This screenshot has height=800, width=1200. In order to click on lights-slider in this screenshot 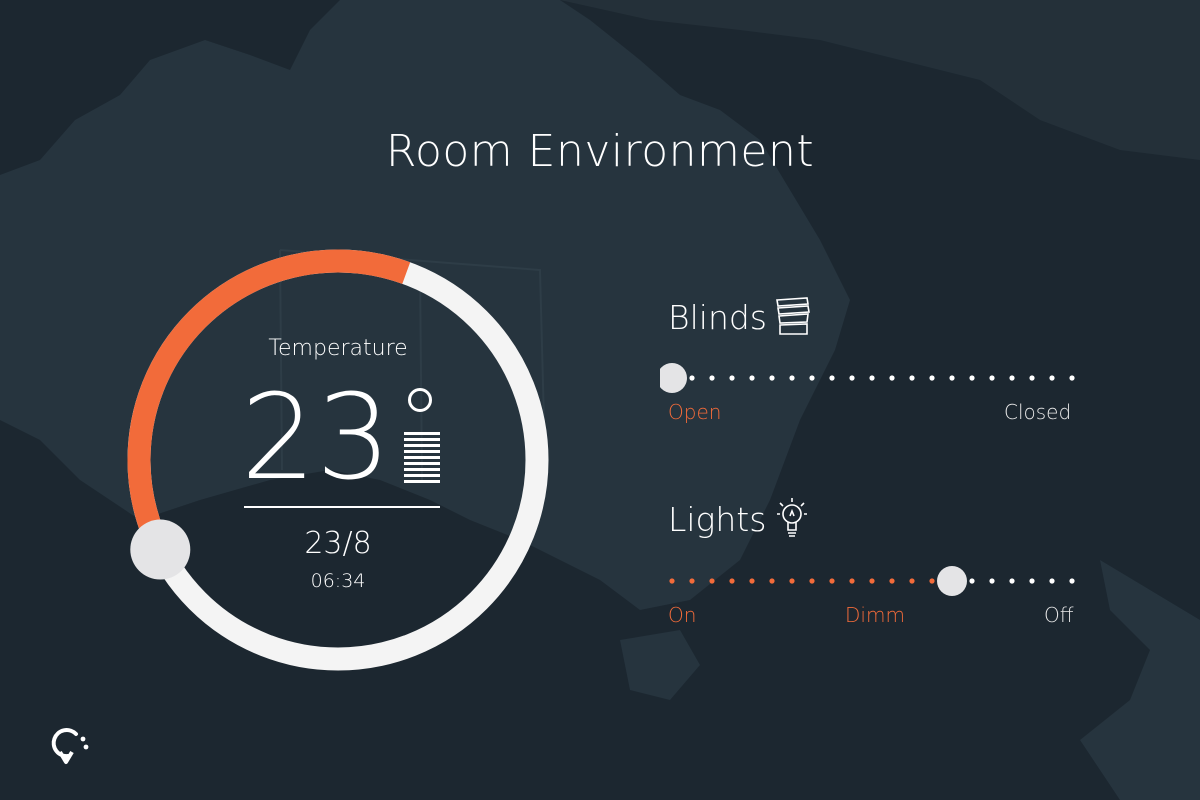, I will do `click(870, 581)`.